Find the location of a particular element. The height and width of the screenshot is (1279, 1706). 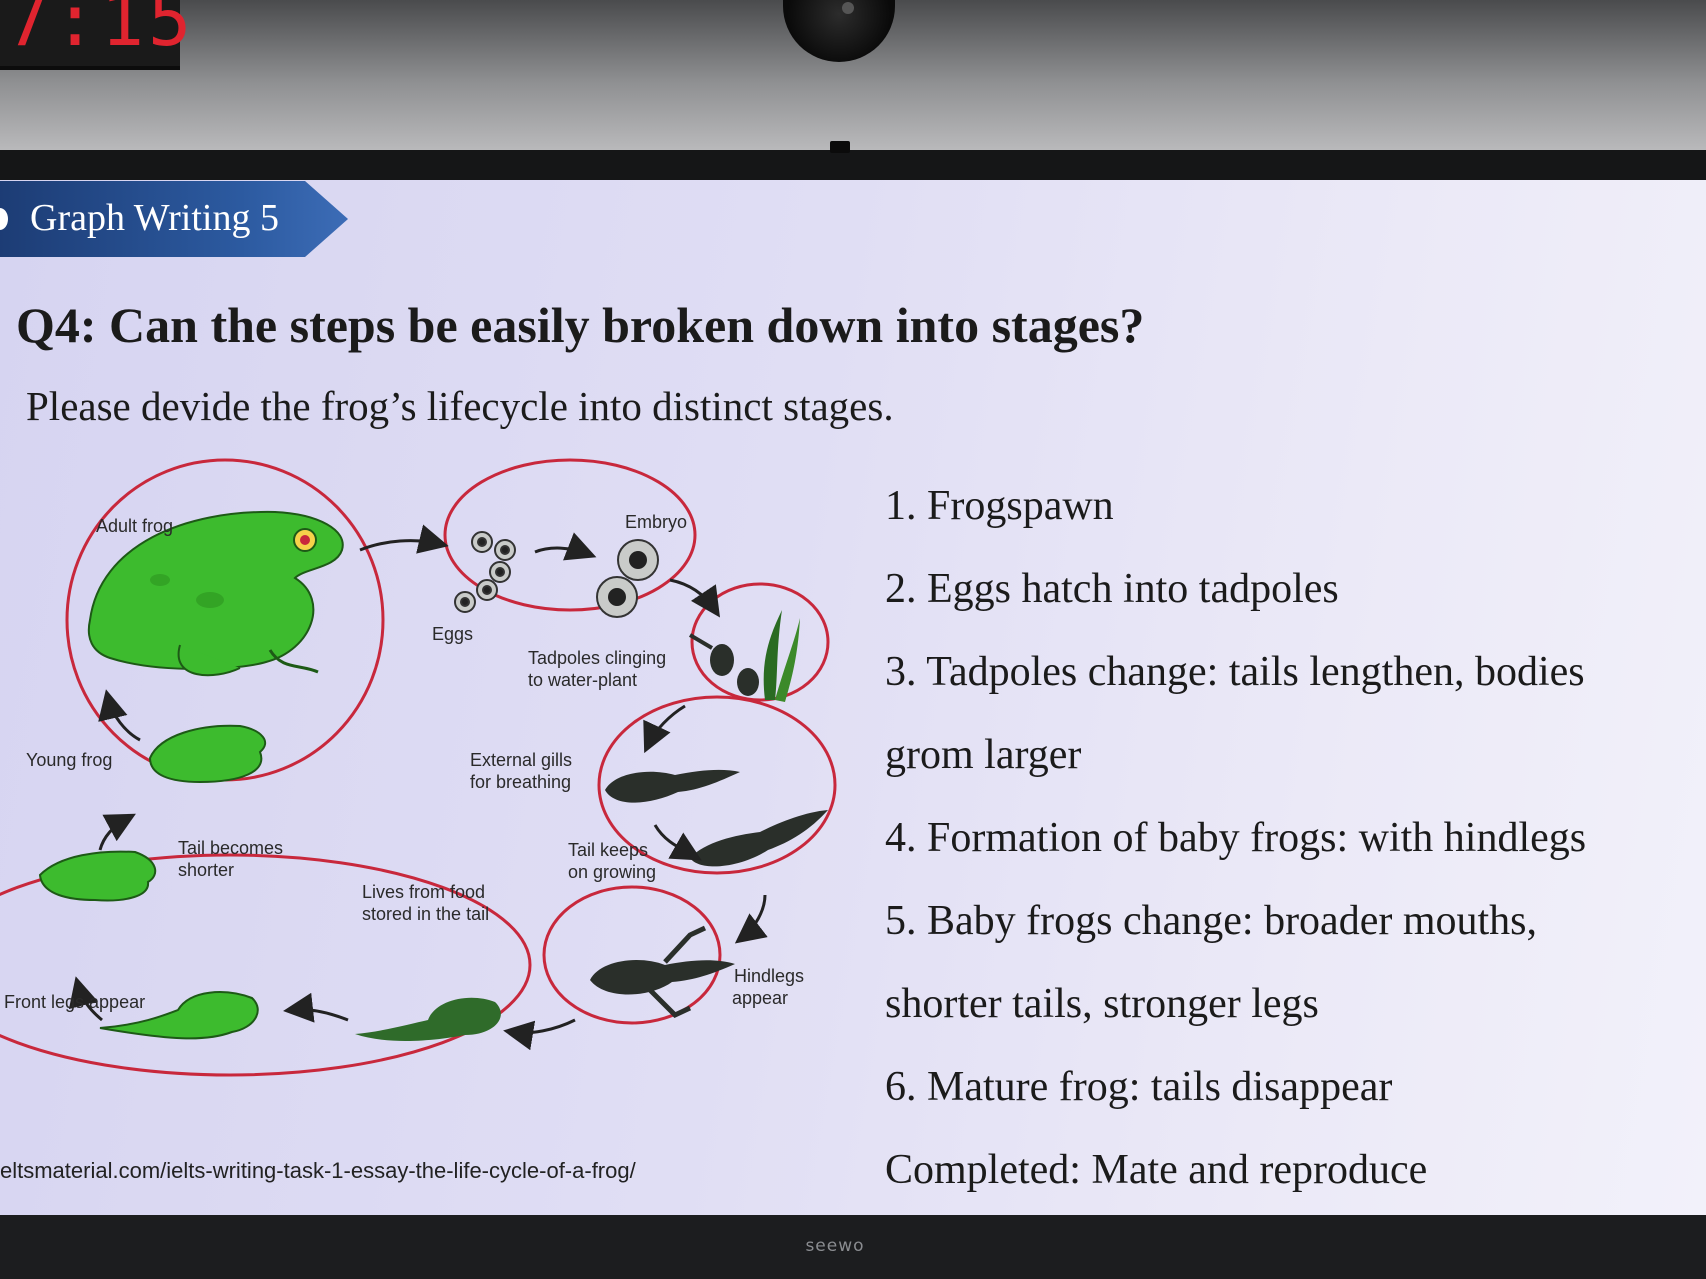

label-hindlegs-1: Hindlegs is located at coordinates (769, 976).